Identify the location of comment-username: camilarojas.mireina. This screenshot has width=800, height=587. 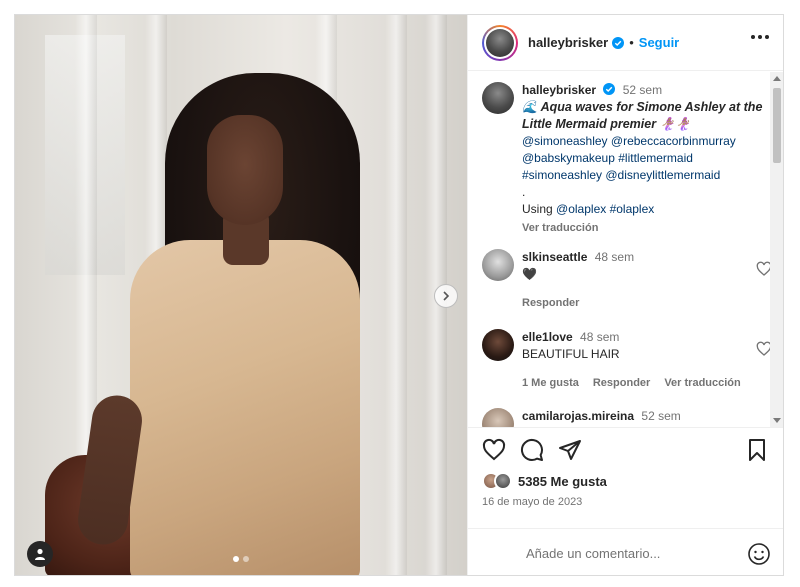
(578, 416).